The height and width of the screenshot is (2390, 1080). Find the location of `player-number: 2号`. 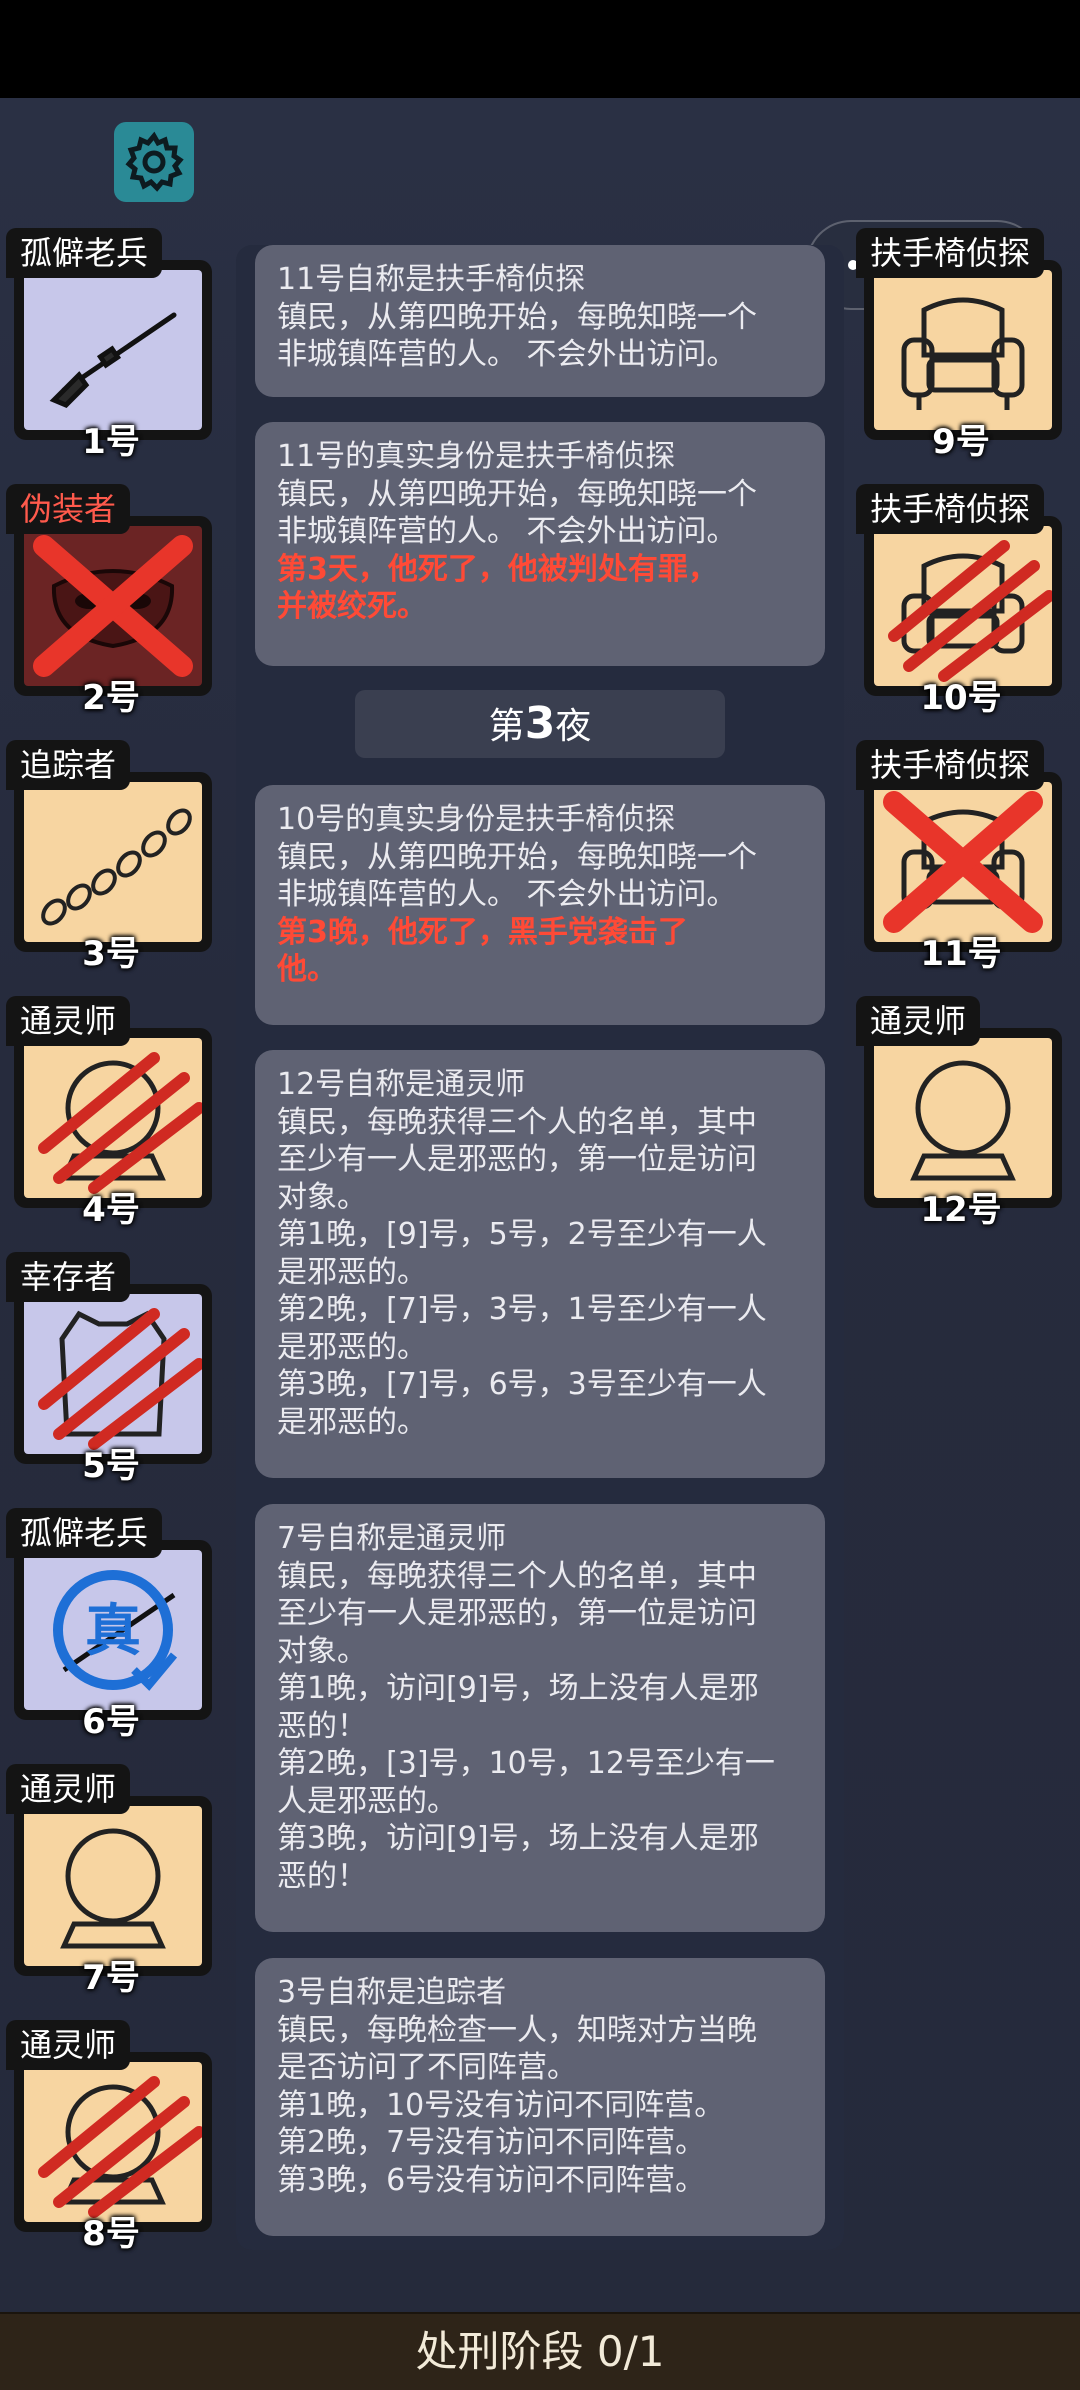

player-number: 2号 is located at coordinates (111, 698).